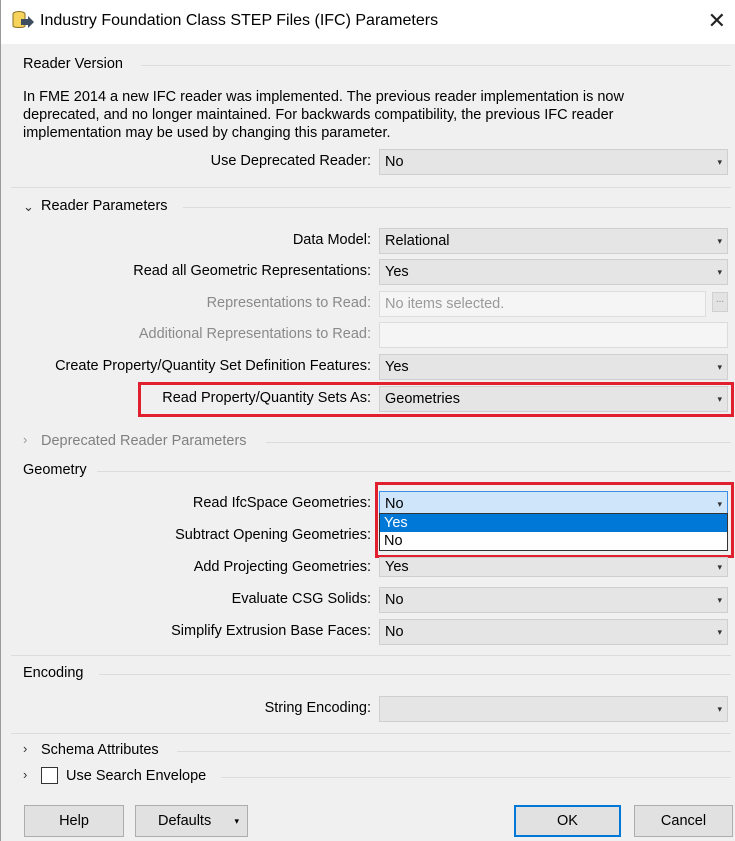 The height and width of the screenshot is (841, 735). I want to click on additional-representations-label: Additional Representations to Read:, so click(254, 334).